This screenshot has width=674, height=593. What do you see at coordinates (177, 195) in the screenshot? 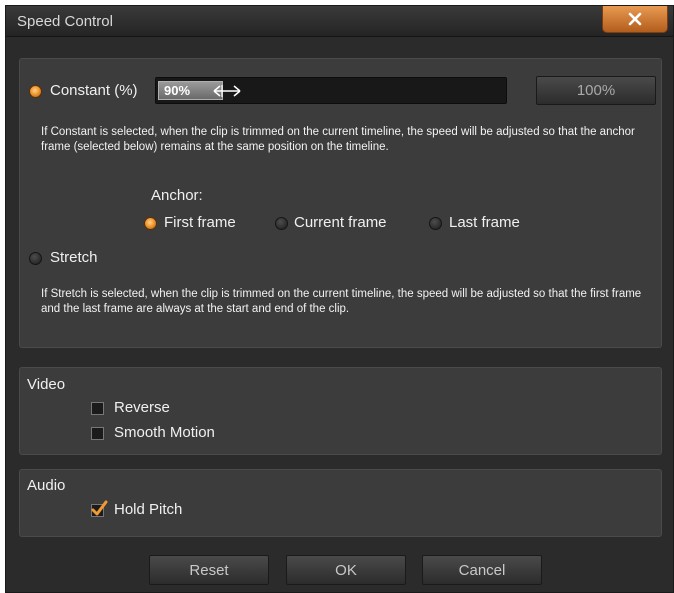
I see `anchor-heading: Anchor:` at bounding box center [177, 195].